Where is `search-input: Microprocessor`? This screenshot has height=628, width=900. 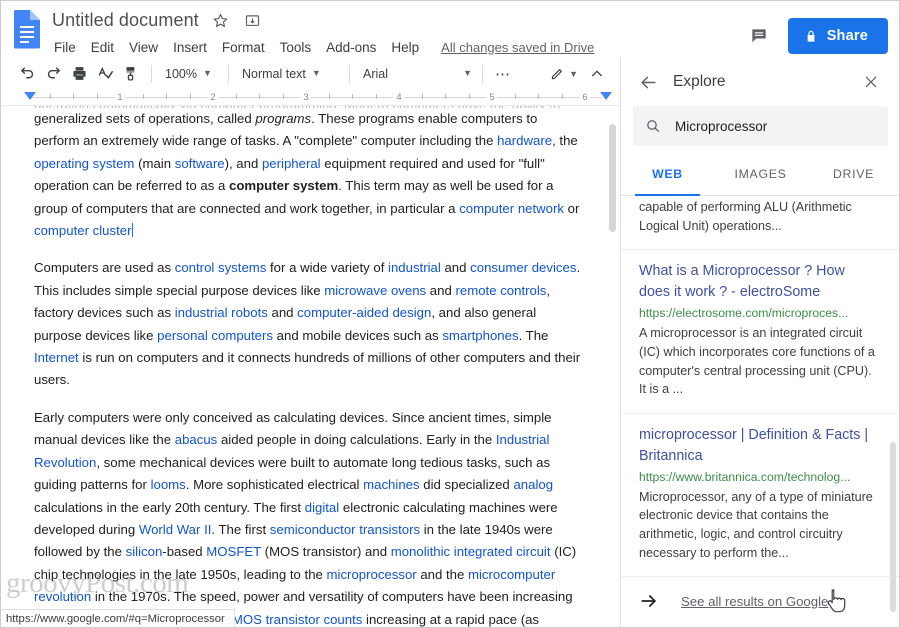 search-input: Microprocessor is located at coordinates (760, 126).